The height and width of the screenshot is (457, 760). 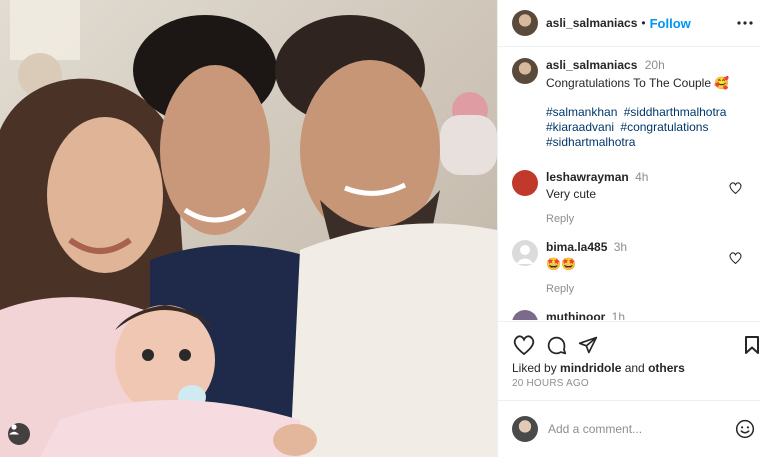 I want to click on post-header: asli_salmaniacs • Follow, so click(x=629, y=23).